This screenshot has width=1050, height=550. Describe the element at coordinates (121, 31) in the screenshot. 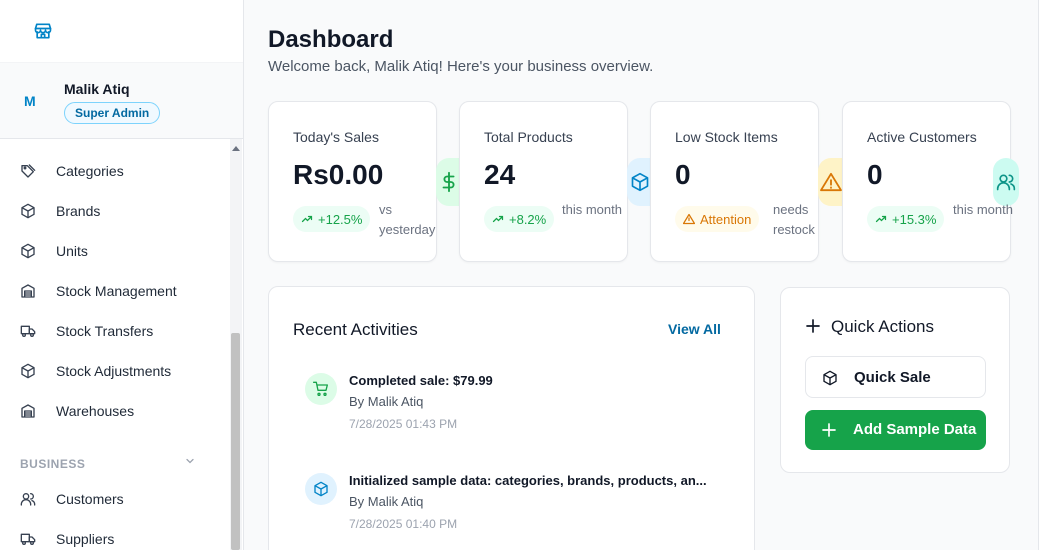

I see `logo` at that location.